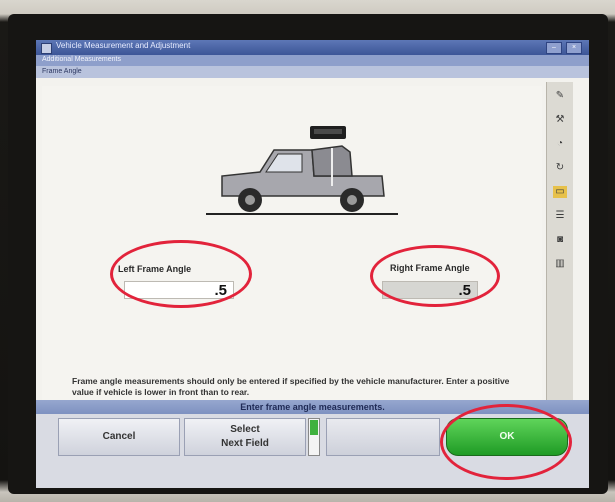 The height and width of the screenshot is (502, 615). Describe the element at coordinates (314, 437) in the screenshot. I see `field-scroll-indicator` at that location.